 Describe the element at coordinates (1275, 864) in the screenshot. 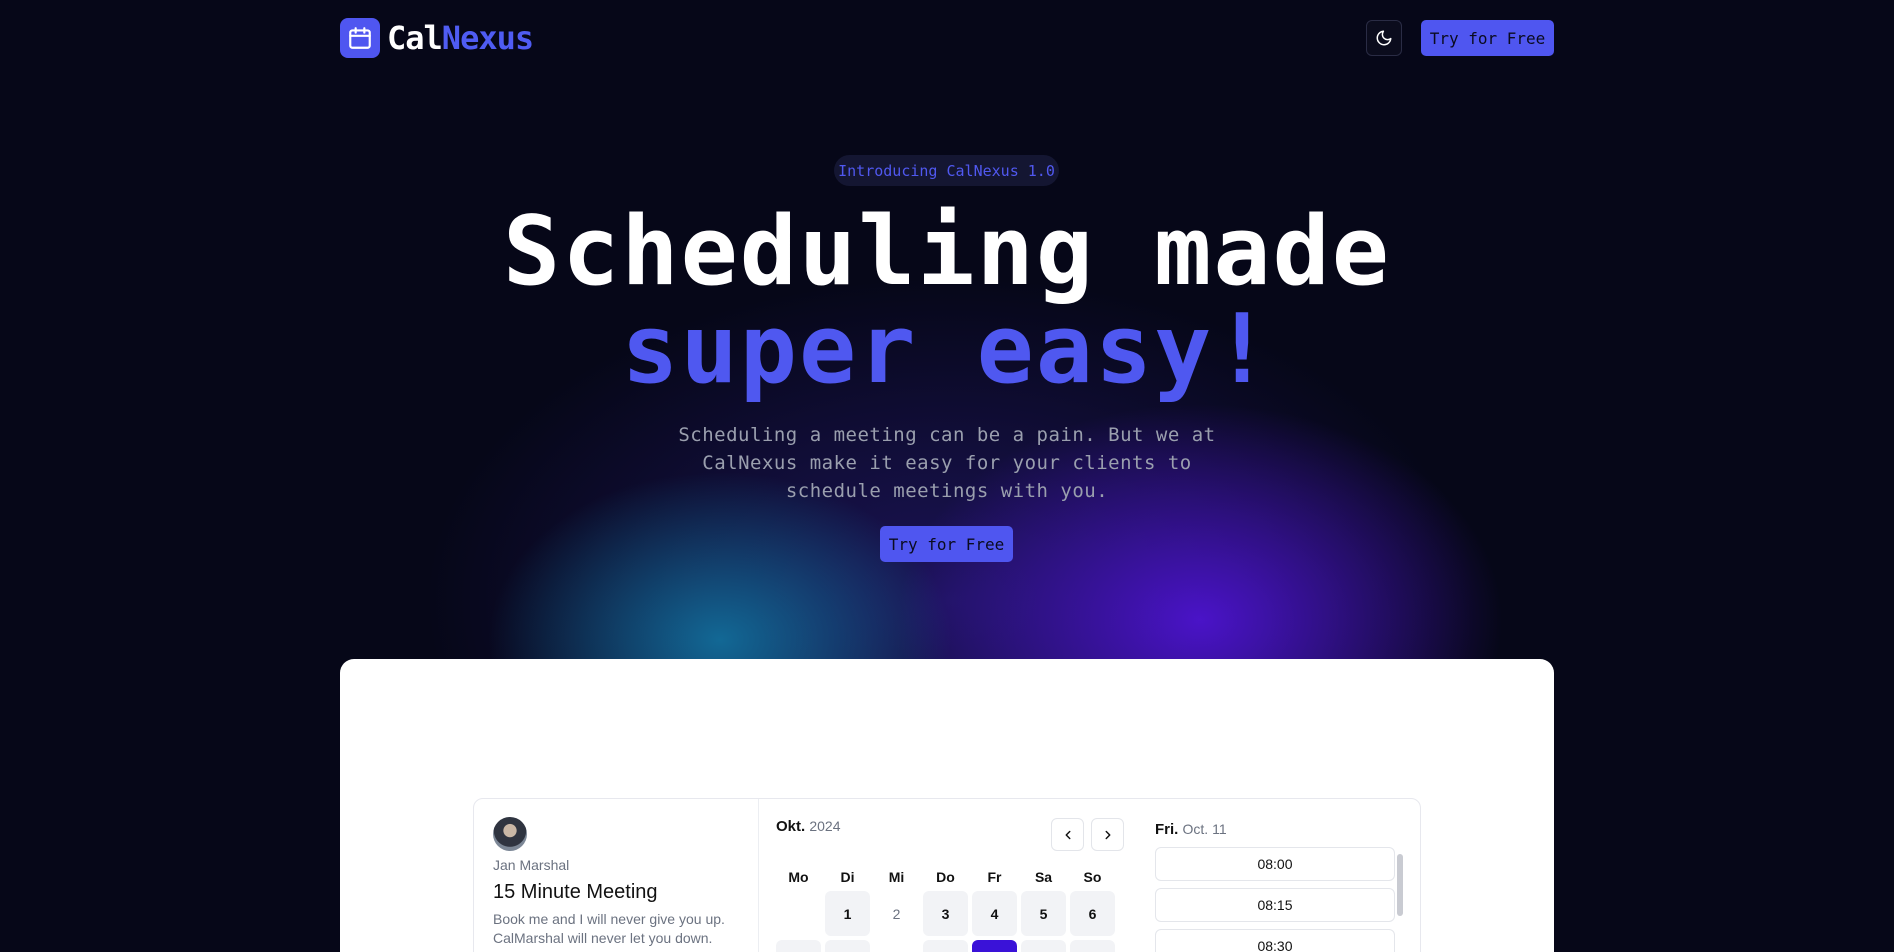

I see `time-slot-button: 08:00` at that location.